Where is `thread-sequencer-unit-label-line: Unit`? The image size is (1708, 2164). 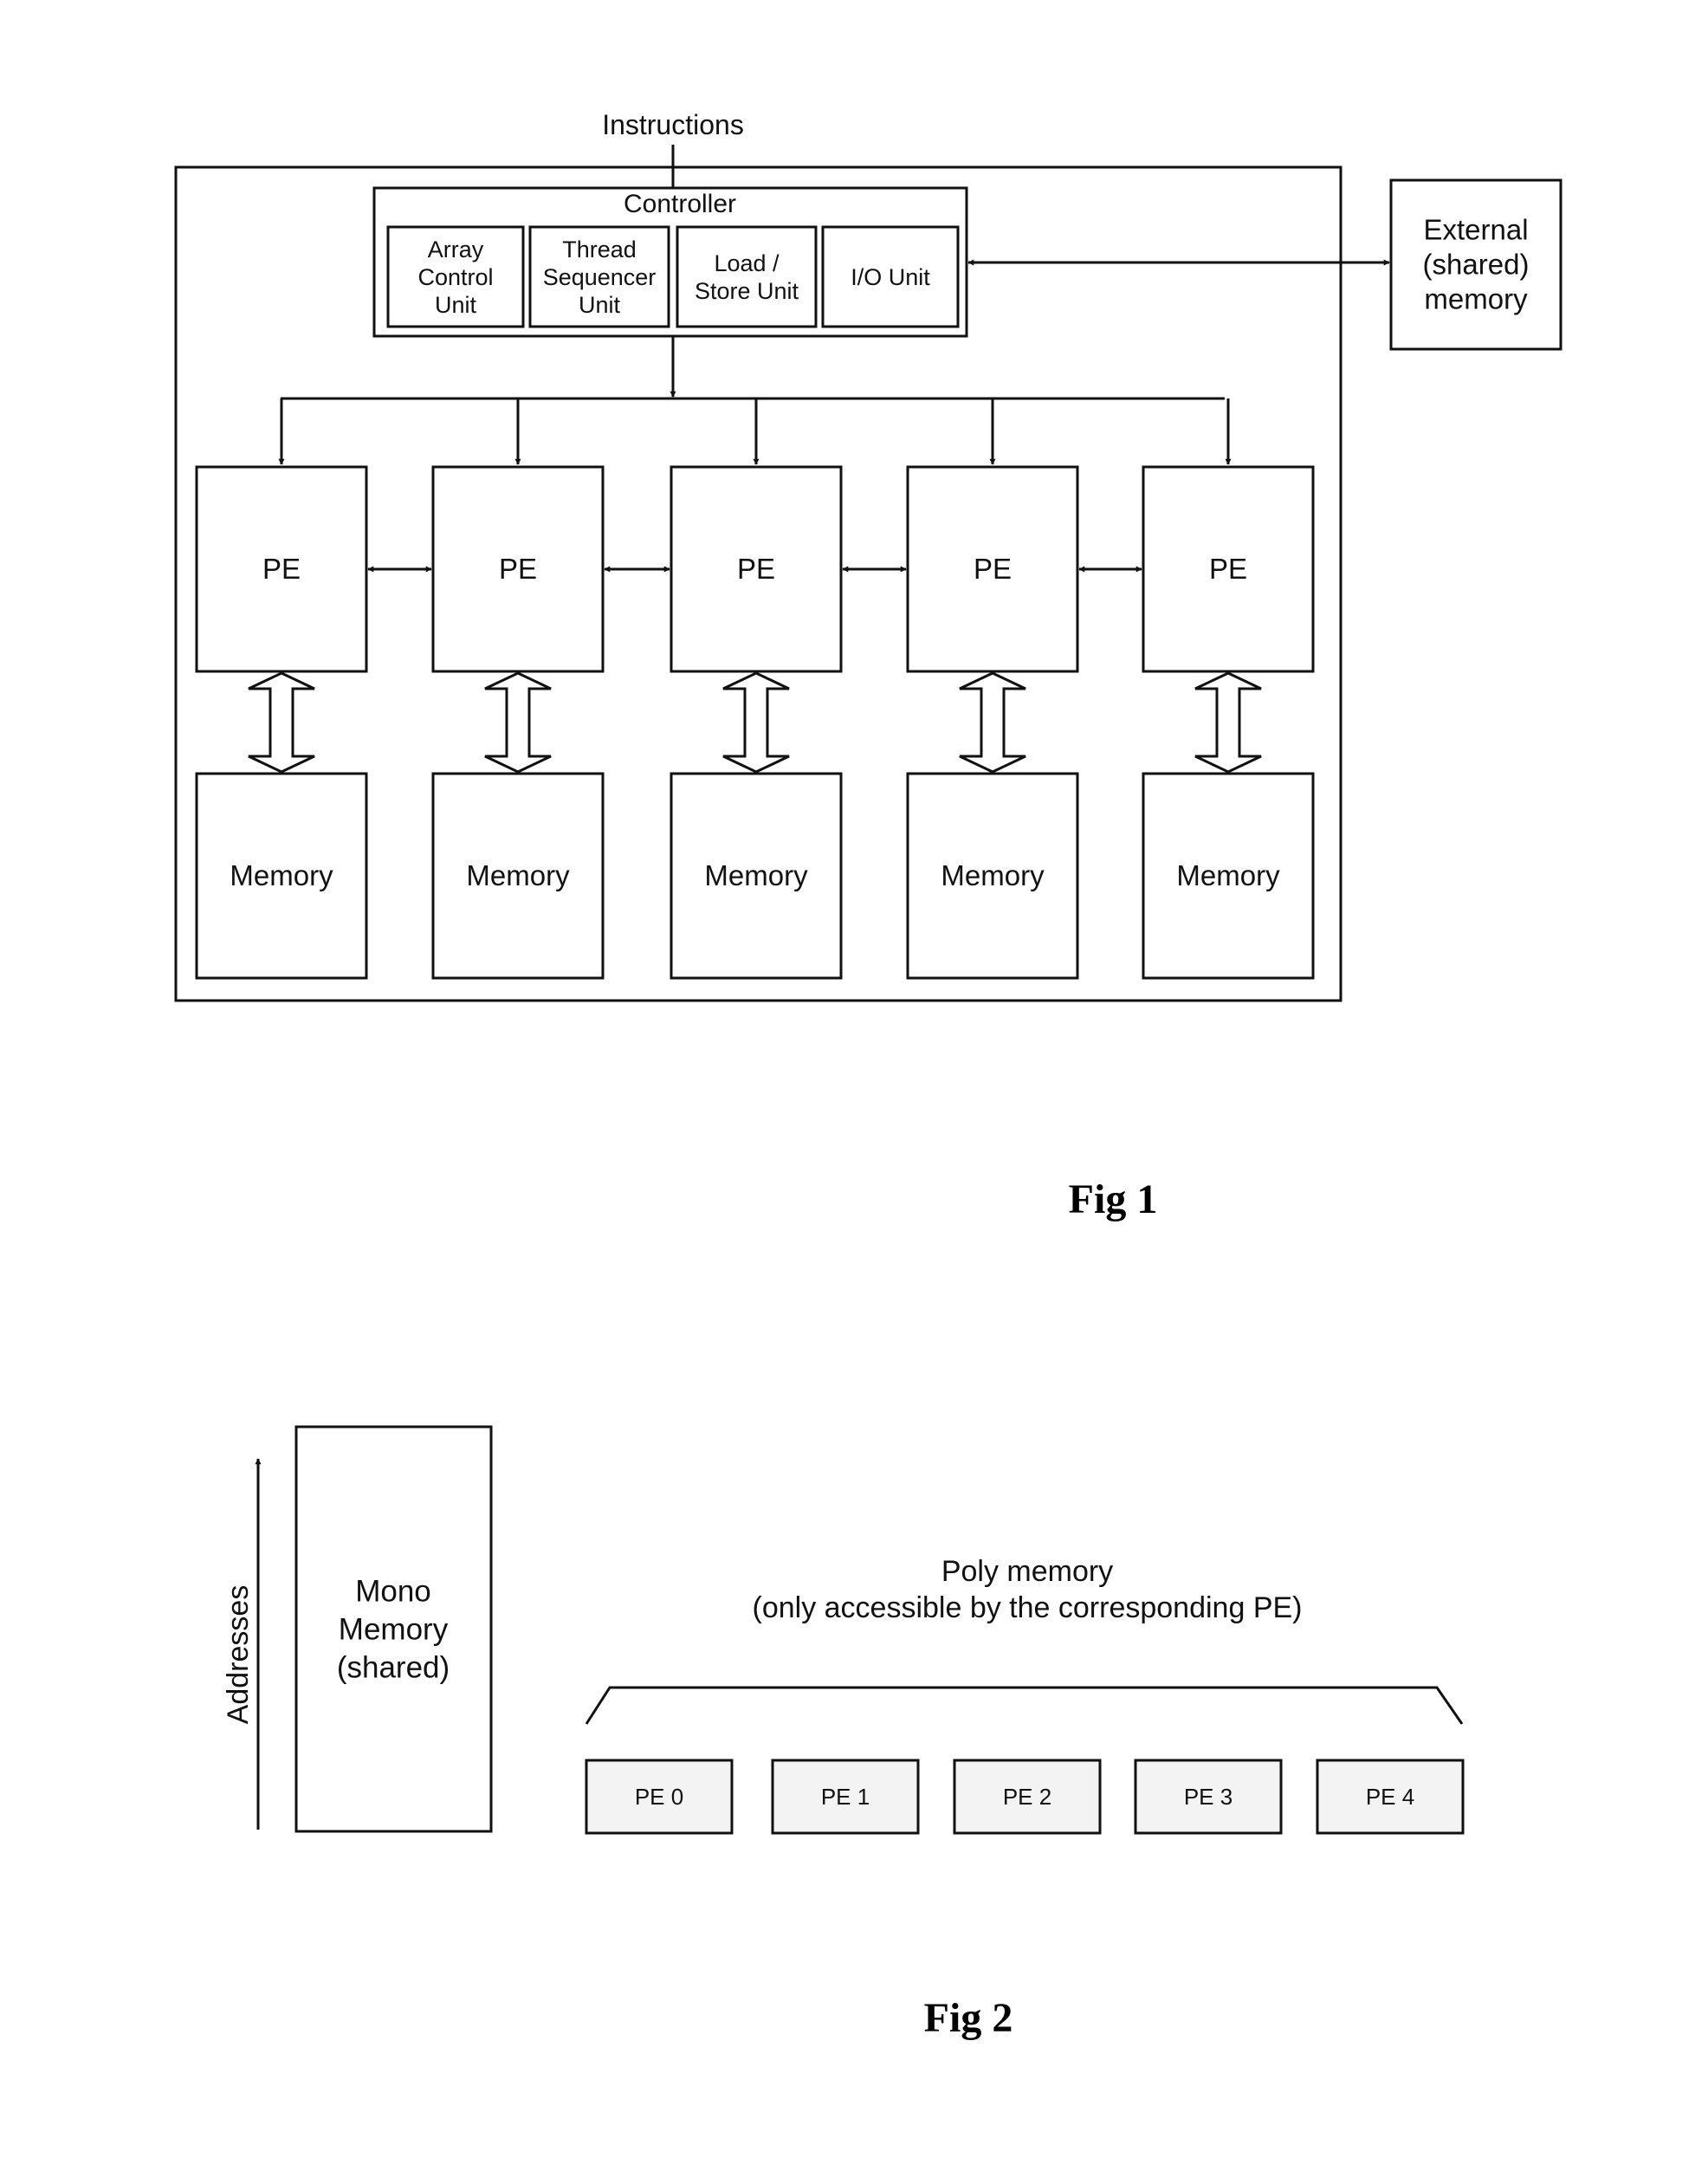
thread-sequencer-unit-label-line: Unit is located at coordinates (600, 305).